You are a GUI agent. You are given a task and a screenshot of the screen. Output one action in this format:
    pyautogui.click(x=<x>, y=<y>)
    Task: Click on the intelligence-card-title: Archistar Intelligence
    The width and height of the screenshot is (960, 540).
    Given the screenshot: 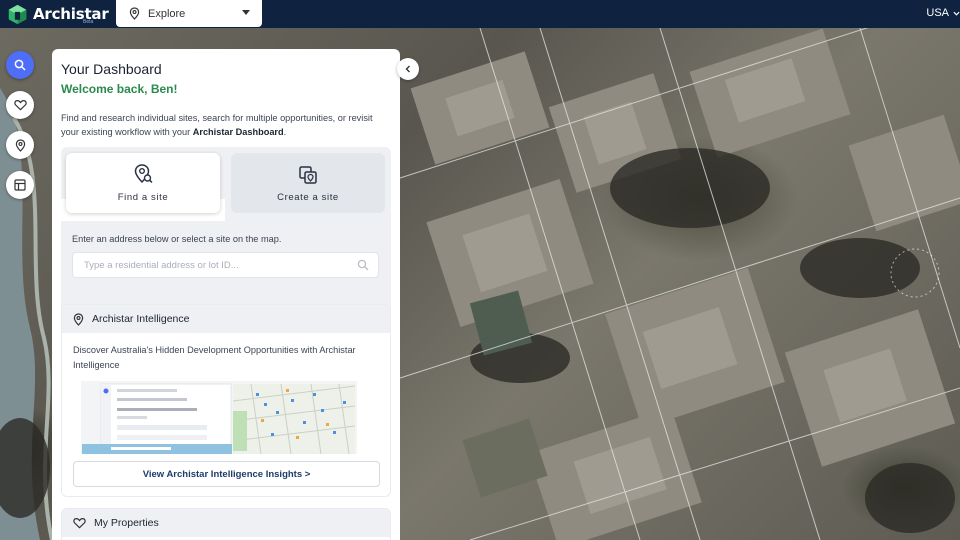 What is the action you would take?
    pyautogui.click(x=141, y=319)
    